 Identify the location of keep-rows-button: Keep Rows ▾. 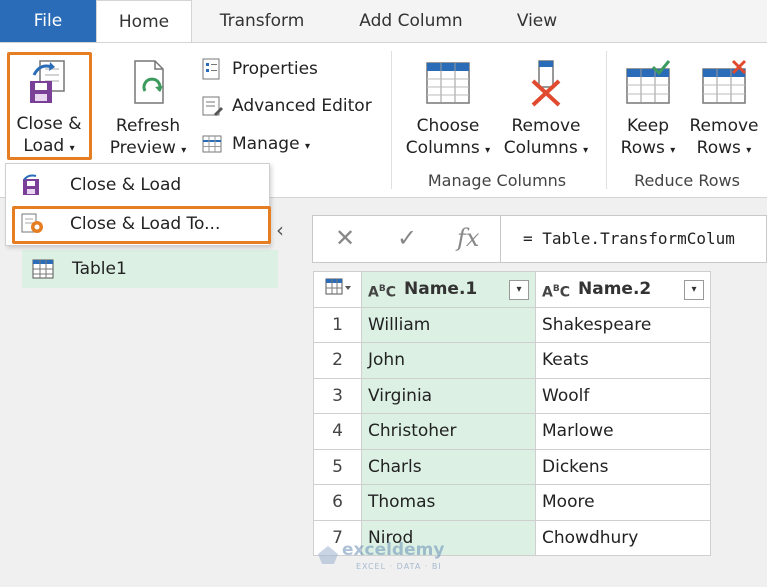
(648, 106).